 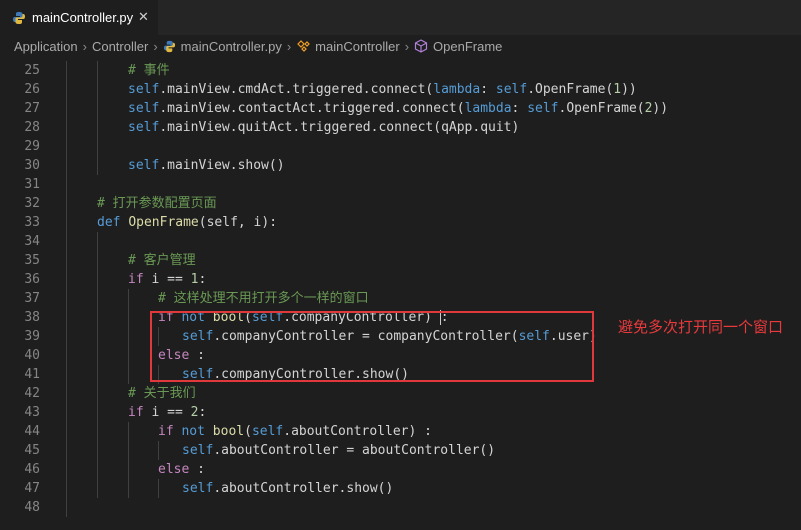 I want to click on line-number: 30, so click(x=32, y=165).